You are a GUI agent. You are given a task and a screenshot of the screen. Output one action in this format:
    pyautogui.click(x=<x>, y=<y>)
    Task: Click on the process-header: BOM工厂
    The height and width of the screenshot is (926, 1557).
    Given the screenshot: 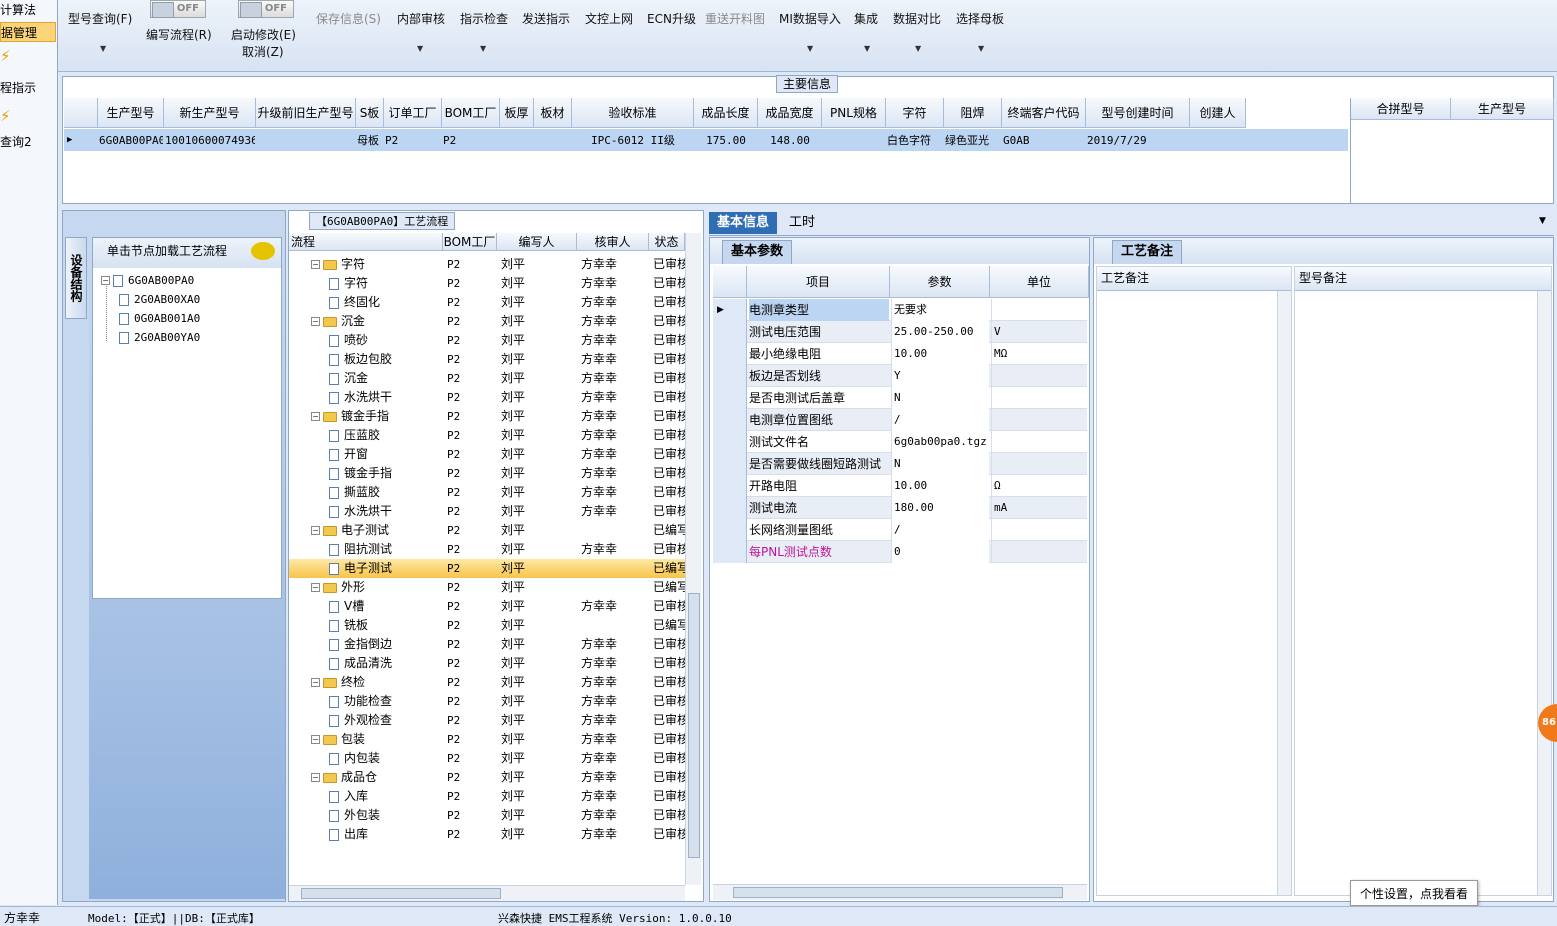 What is the action you would take?
    pyautogui.click(x=470, y=242)
    